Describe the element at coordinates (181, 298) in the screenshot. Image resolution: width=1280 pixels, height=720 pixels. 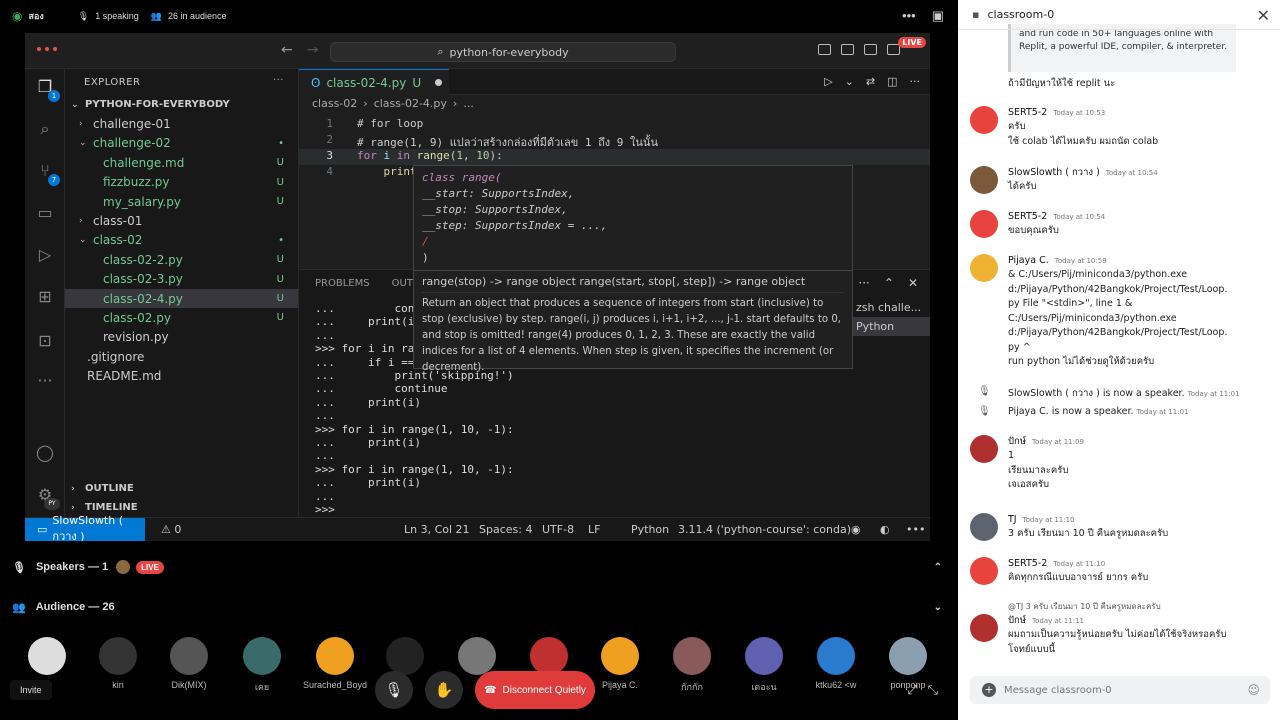
I see `file-tree-item: class-02-4.py U` at that location.